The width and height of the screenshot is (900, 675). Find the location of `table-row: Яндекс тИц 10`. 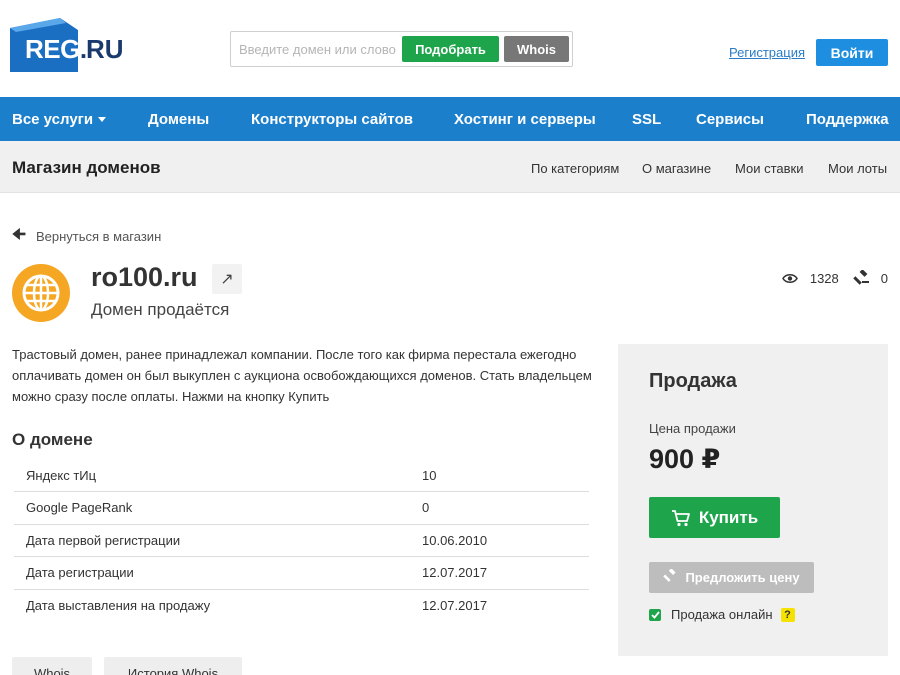

table-row: Яндекс тИц 10 is located at coordinates (301, 475).